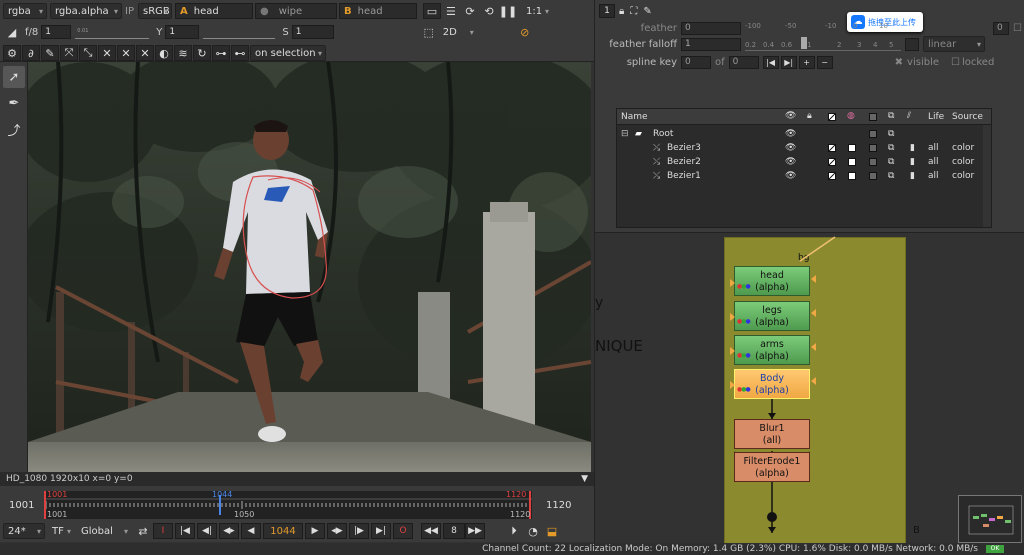 The width and height of the screenshot is (1024, 555). Describe the element at coordinates (202, 53) in the screenshot. I see `spiral-icon: ↻` at that location.